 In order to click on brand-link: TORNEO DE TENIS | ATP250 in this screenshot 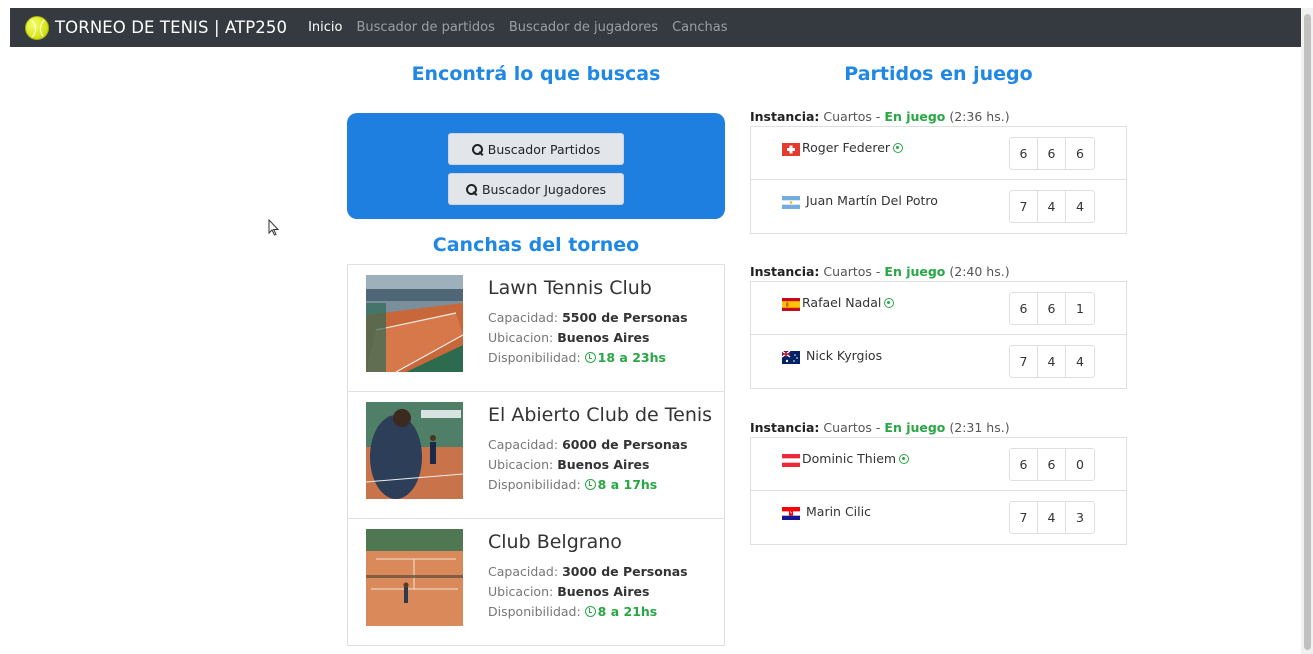, I will do `click(156, 27)`.